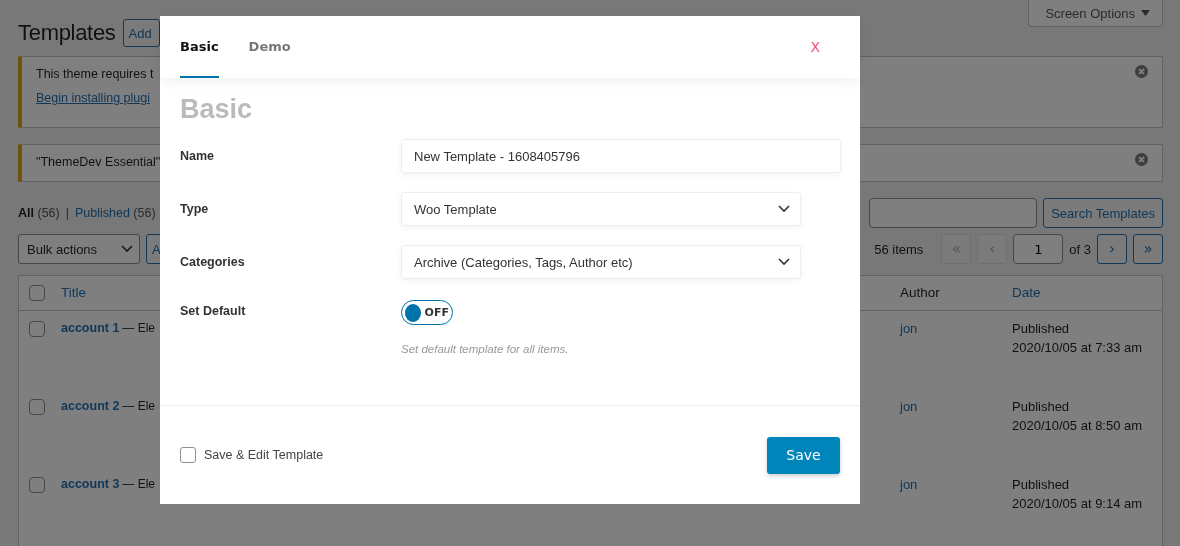 This screenshot has height=546, width=1180. I want to click on select-all-checkbox, so click(37, 293).